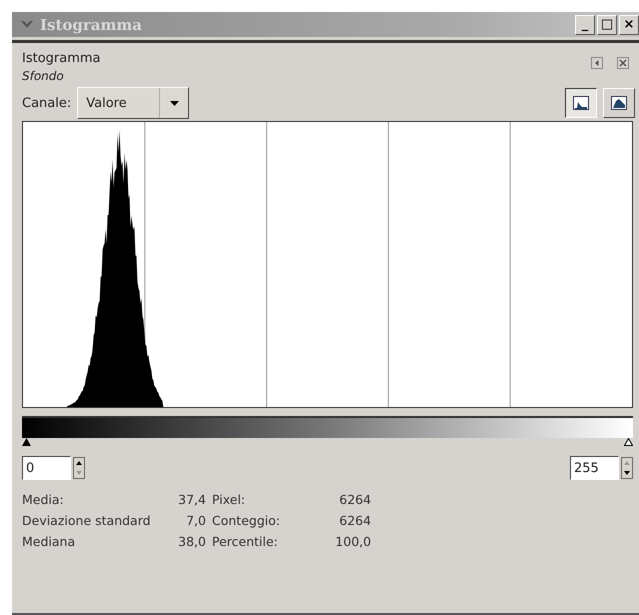 This screenshot has height=615, width=639. I want to click on logarithmic-scale-button, so click(619, 103).